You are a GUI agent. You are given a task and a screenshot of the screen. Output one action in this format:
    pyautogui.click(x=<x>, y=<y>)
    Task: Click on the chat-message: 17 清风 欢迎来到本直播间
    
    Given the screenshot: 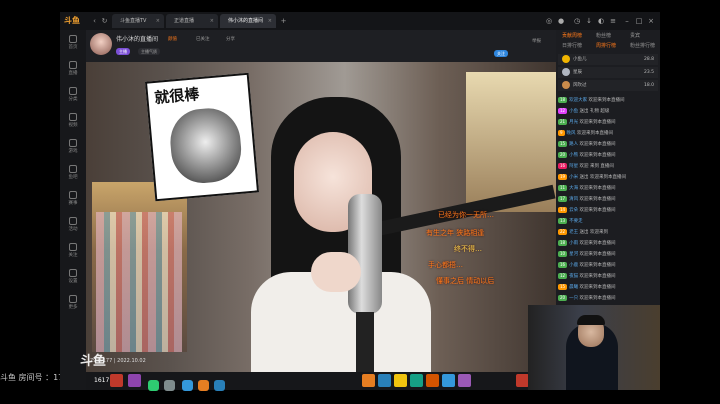 What is the action you would take?
    pyautogui.click(x=608, y=199)
    